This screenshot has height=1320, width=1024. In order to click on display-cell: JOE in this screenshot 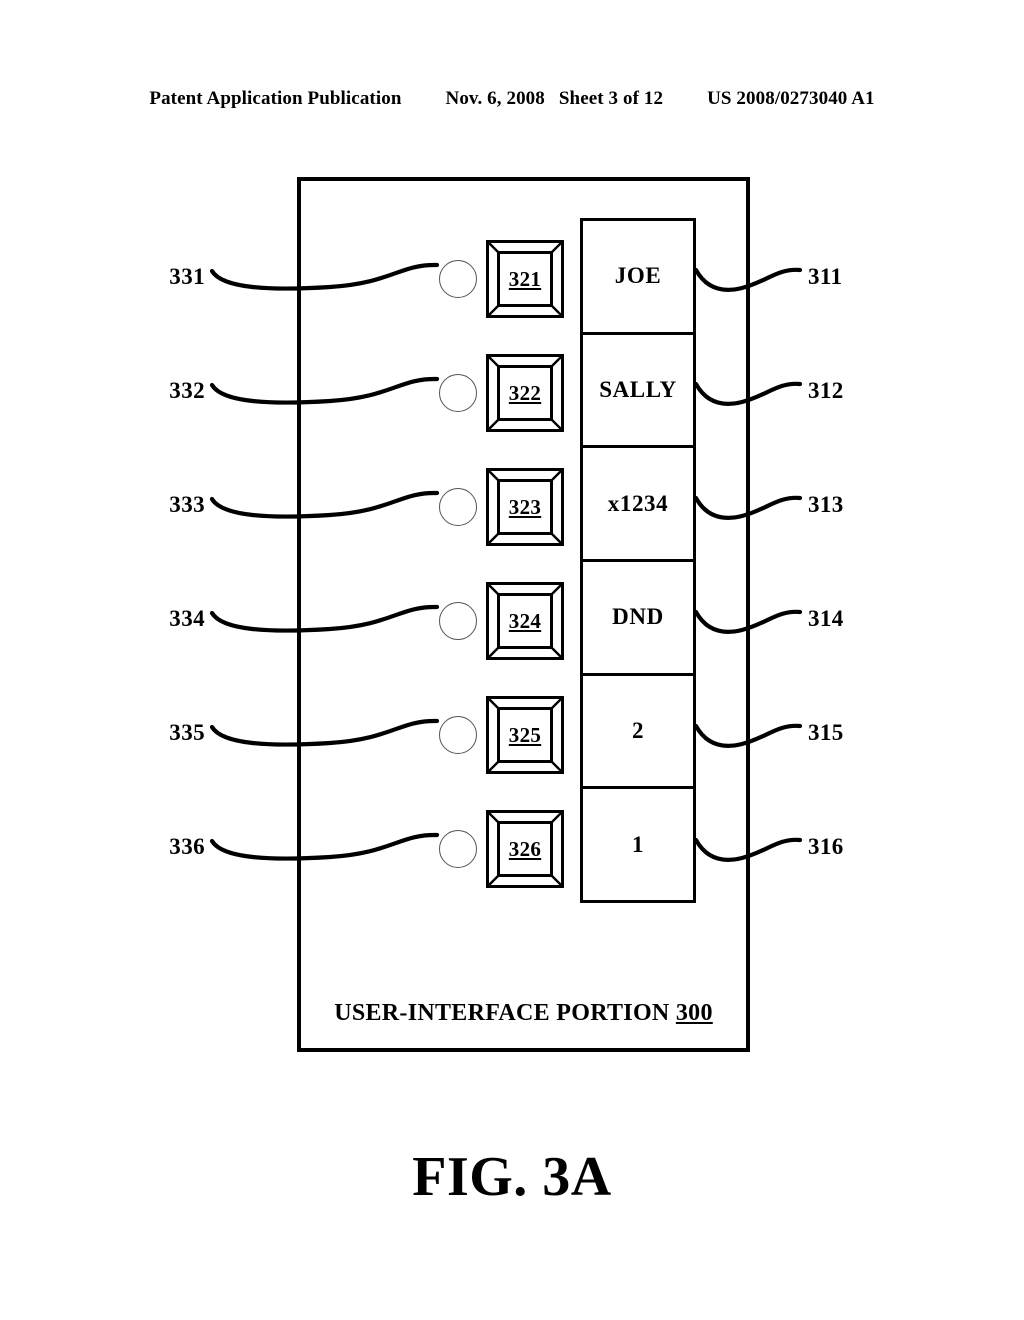, I will do `click(638, 278)`.